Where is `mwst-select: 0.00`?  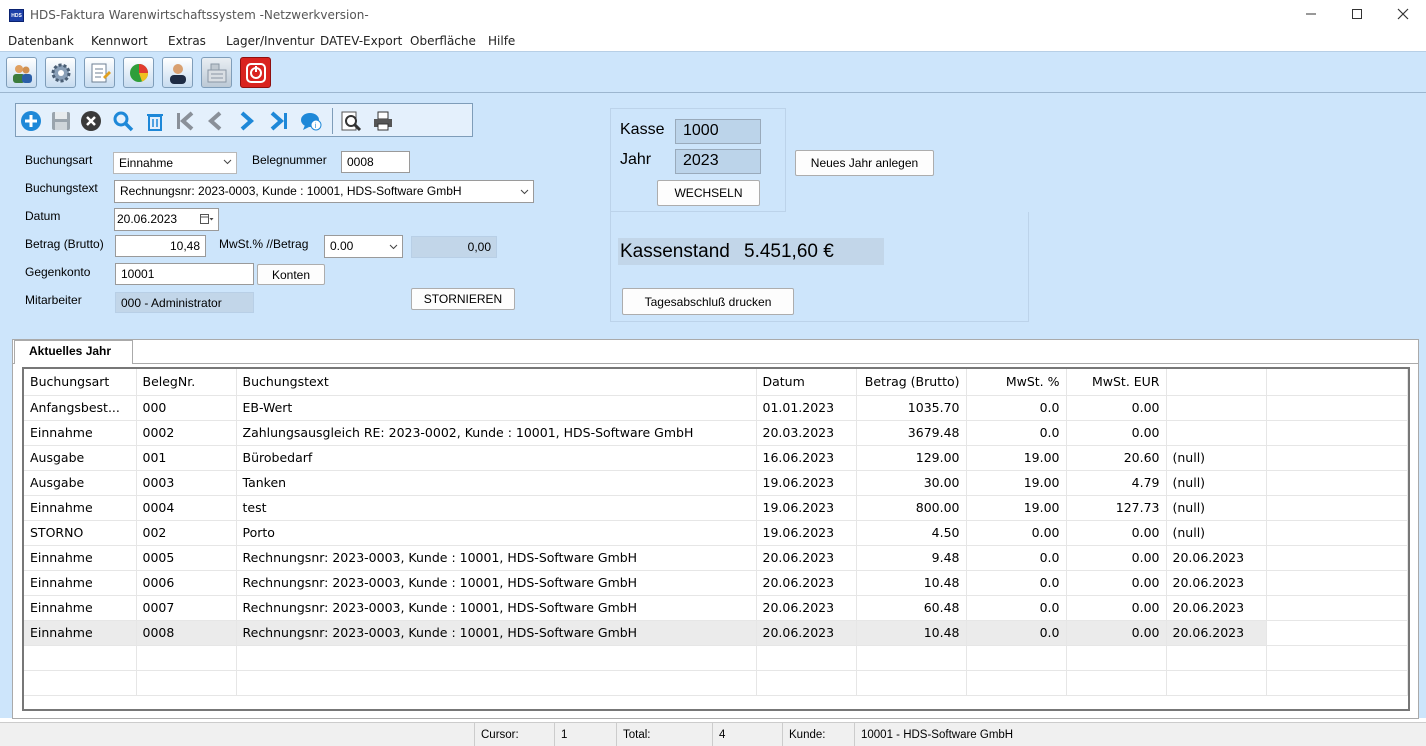
mwst-select: 0.00 is located at coordinates (363, 246).